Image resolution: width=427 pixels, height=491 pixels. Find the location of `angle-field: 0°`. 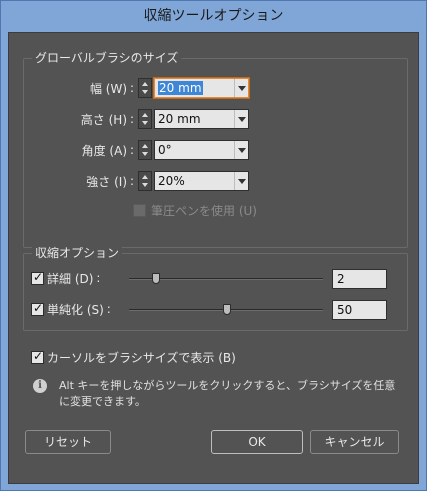

angle-field: 0° is located at coordinates (202, 150).